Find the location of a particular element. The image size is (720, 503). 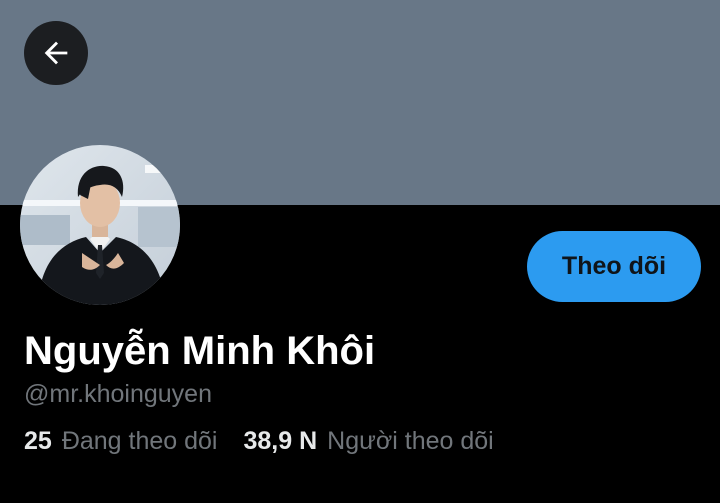

avatar-photo is located at coordinates (100, 225).